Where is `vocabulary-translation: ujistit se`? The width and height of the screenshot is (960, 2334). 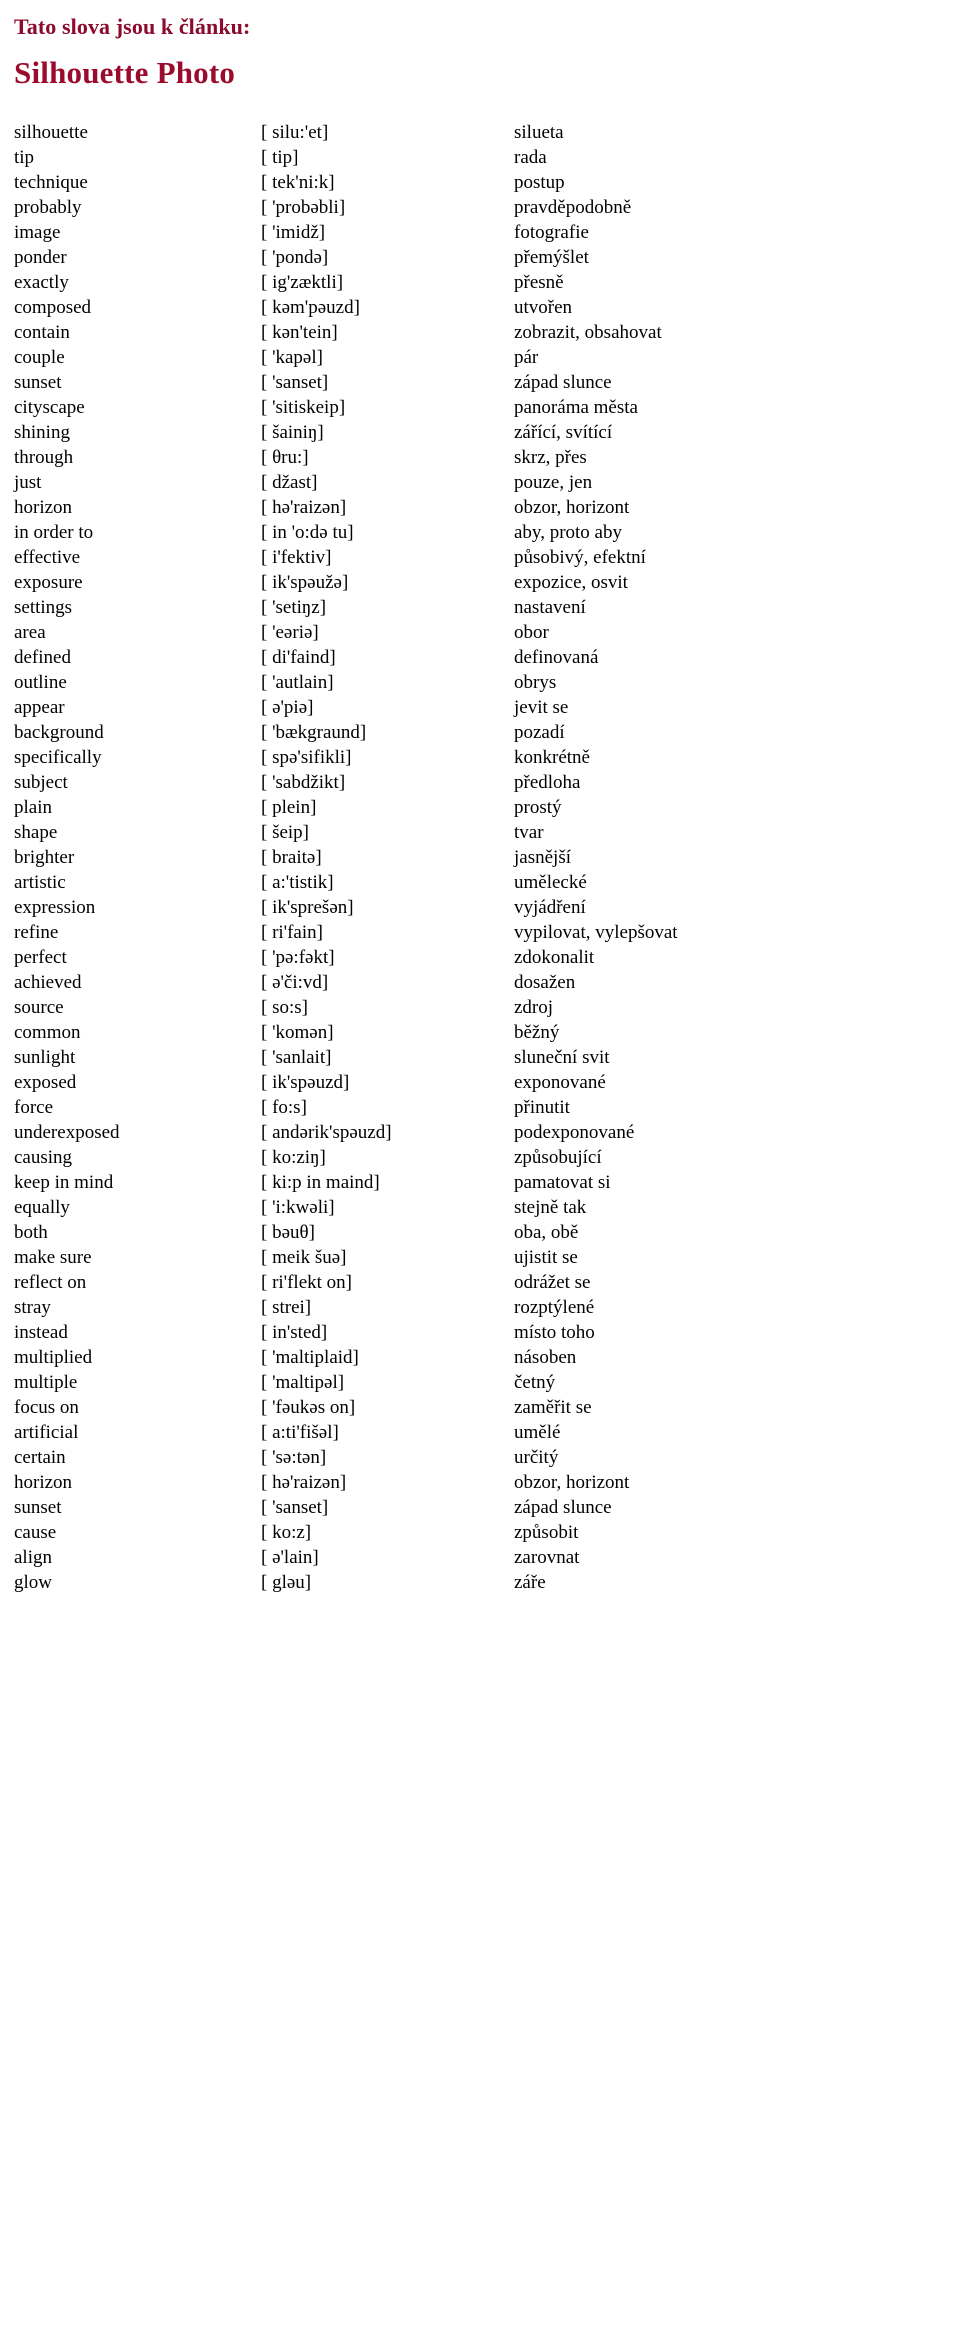 vocabulary-translation: ujistit se is located at coordinates (546, 1258).